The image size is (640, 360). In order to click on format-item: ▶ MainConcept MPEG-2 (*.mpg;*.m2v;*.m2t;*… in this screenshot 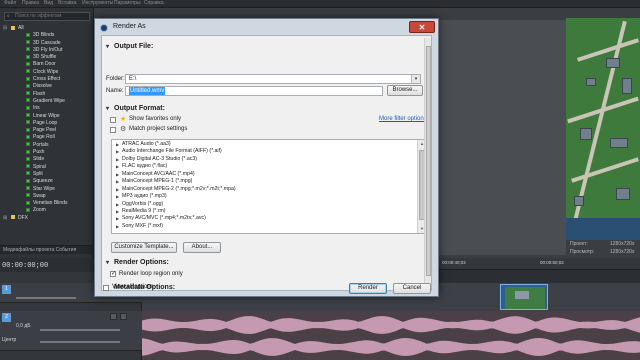, I will do `click(264, 189)`.